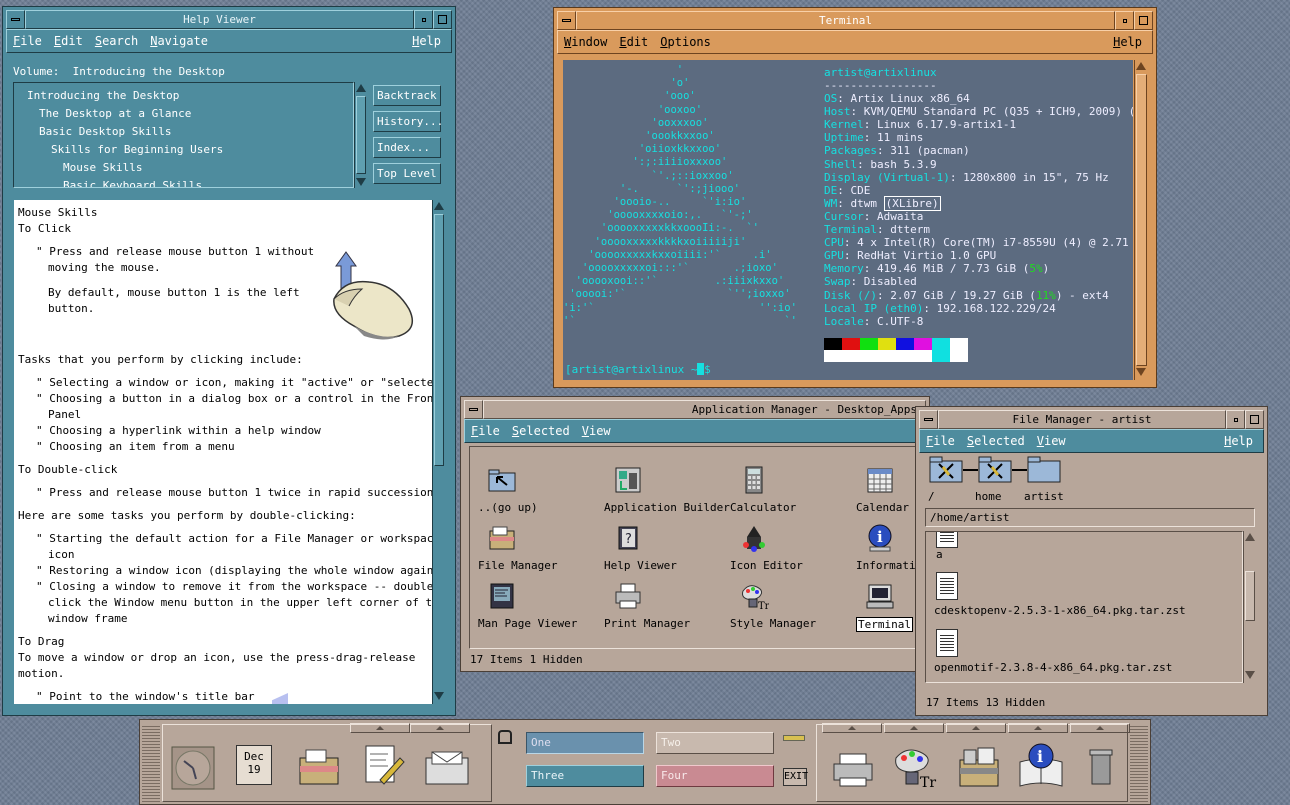  Describe the element at coordinates (988, 496) in the screenshot. I see `breadcrumb-home-label: home` at that location.